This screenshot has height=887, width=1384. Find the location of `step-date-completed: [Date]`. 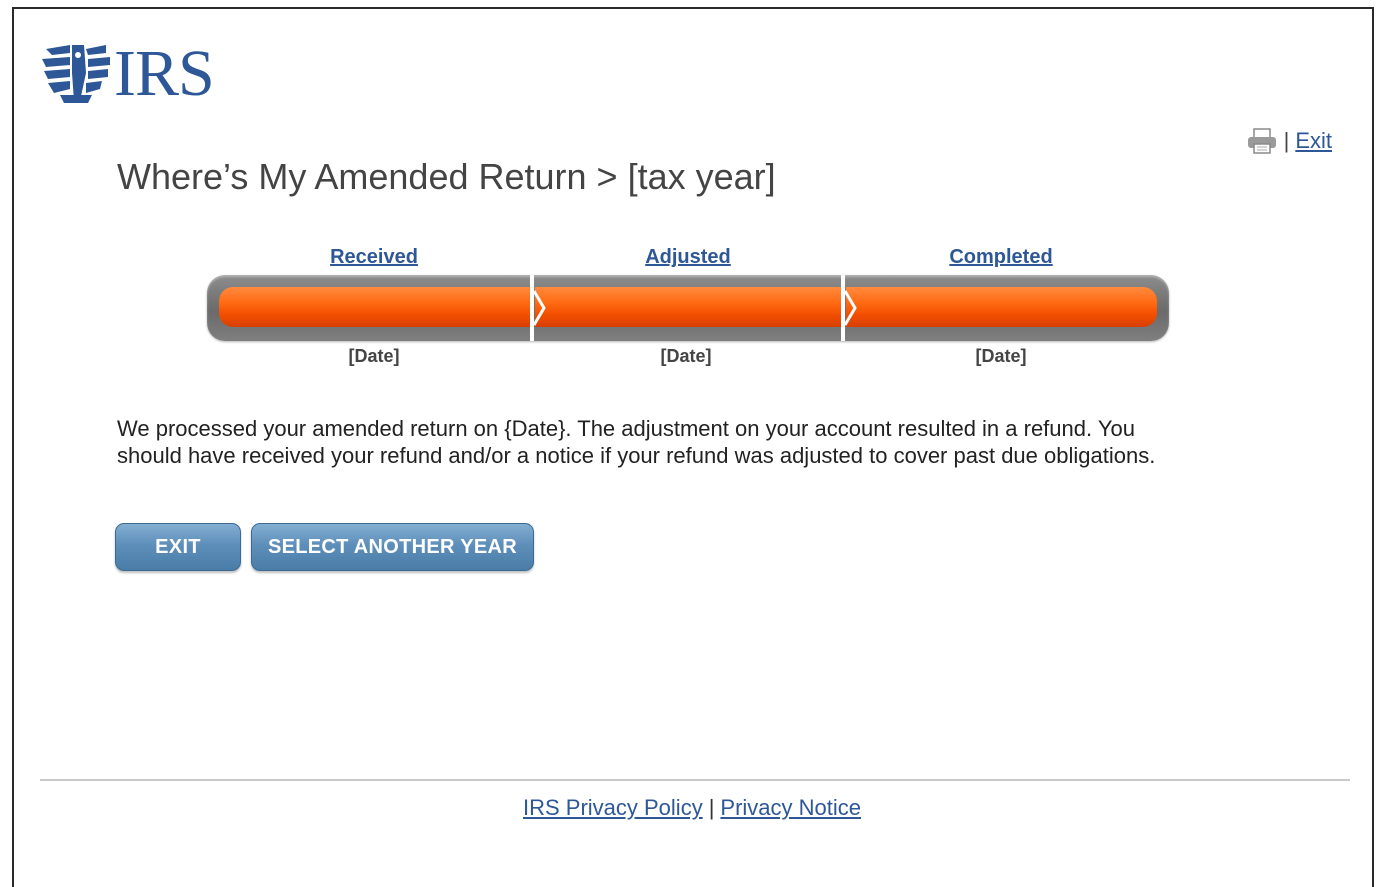

step-date-completed: [Date] is located at coordinates (1001, 356).